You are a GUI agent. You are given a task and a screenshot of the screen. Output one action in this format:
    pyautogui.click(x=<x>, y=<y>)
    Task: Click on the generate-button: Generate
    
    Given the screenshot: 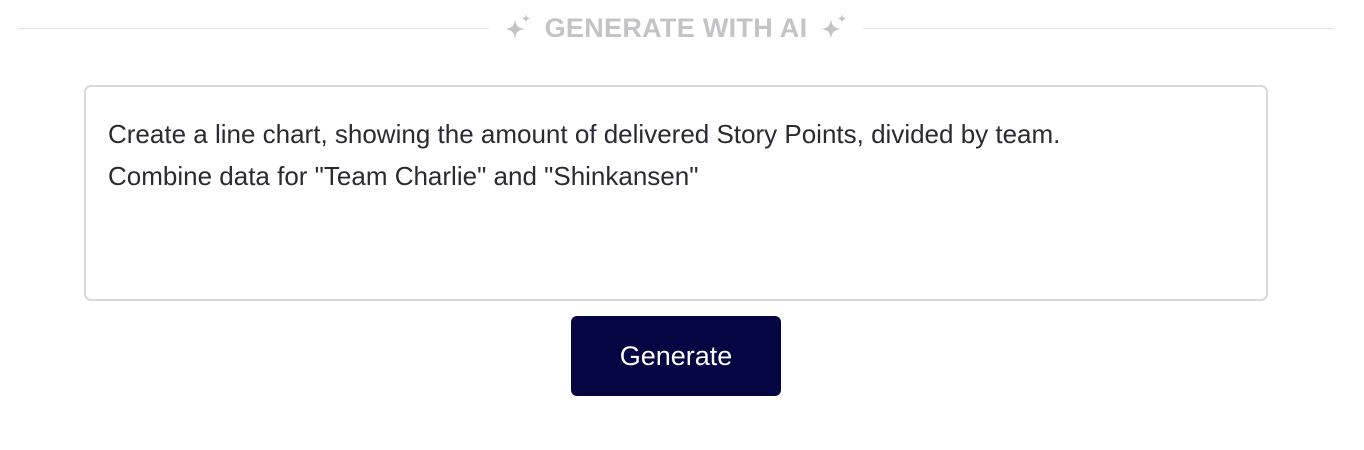 What is the action you would take?
    pyautogui.click(x=676, y=356)
    